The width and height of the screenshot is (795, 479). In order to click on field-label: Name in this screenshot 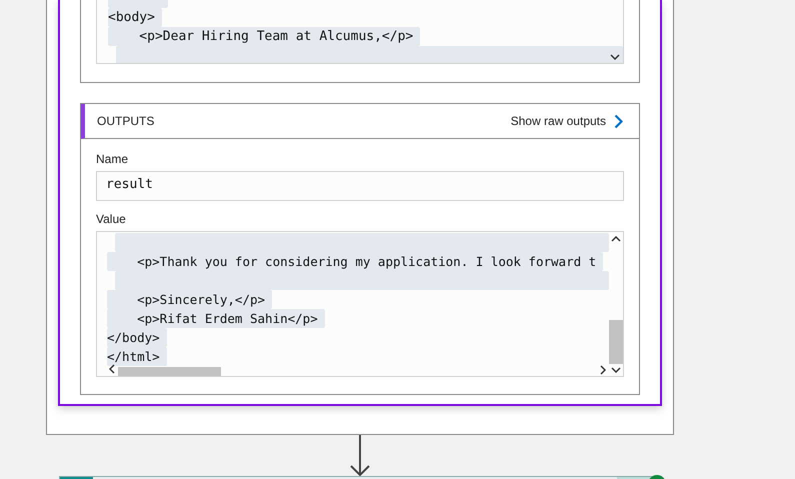, I will do `click(113, 159)`.